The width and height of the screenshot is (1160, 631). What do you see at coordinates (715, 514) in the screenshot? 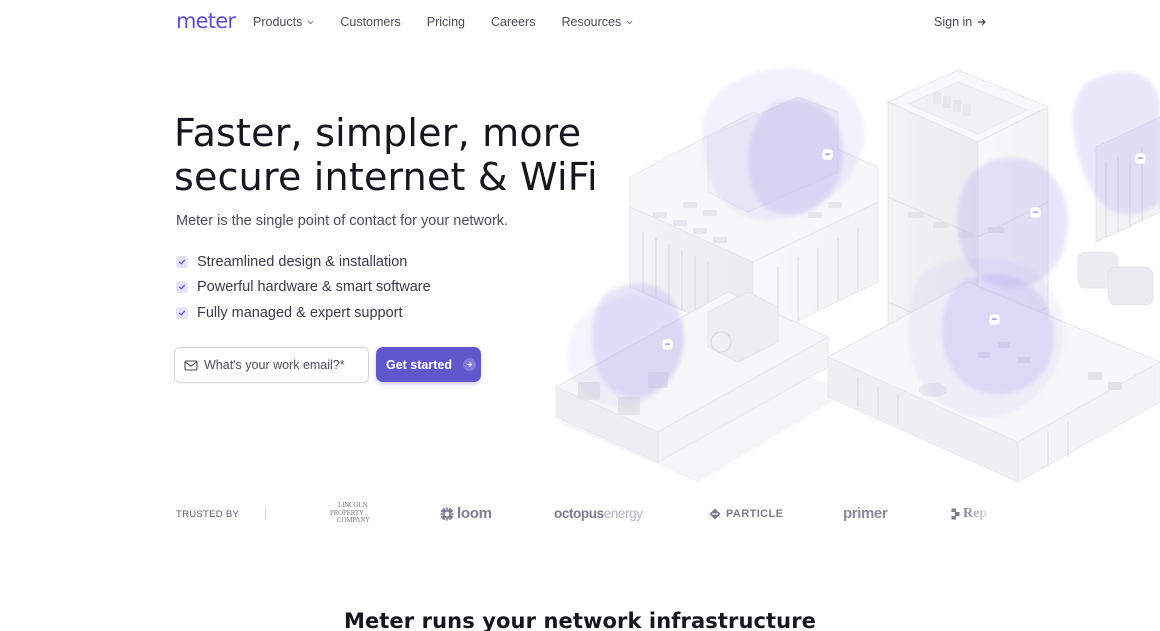
I see `particle-diamond-icon` at bounding box center [715, 514].